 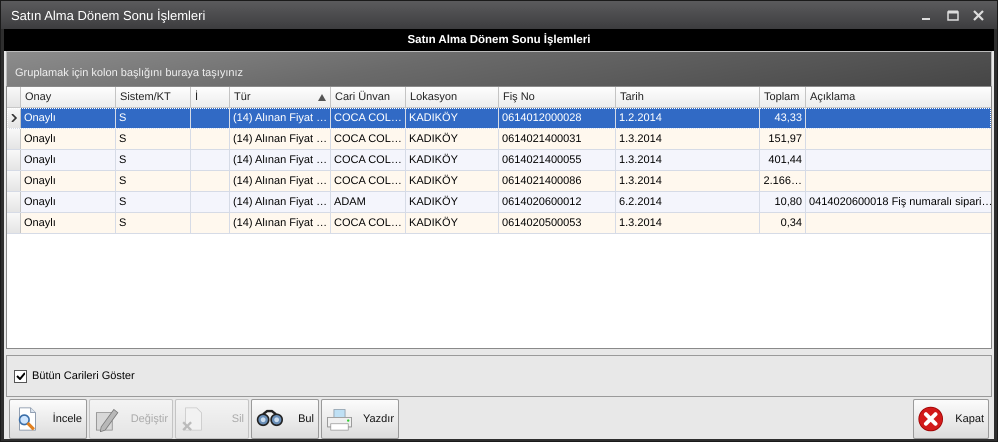 What do you see at coordinates (542, 181) in the screenshot?
I see `table-cell: 0614021400086` at bounding box center [542, 181].